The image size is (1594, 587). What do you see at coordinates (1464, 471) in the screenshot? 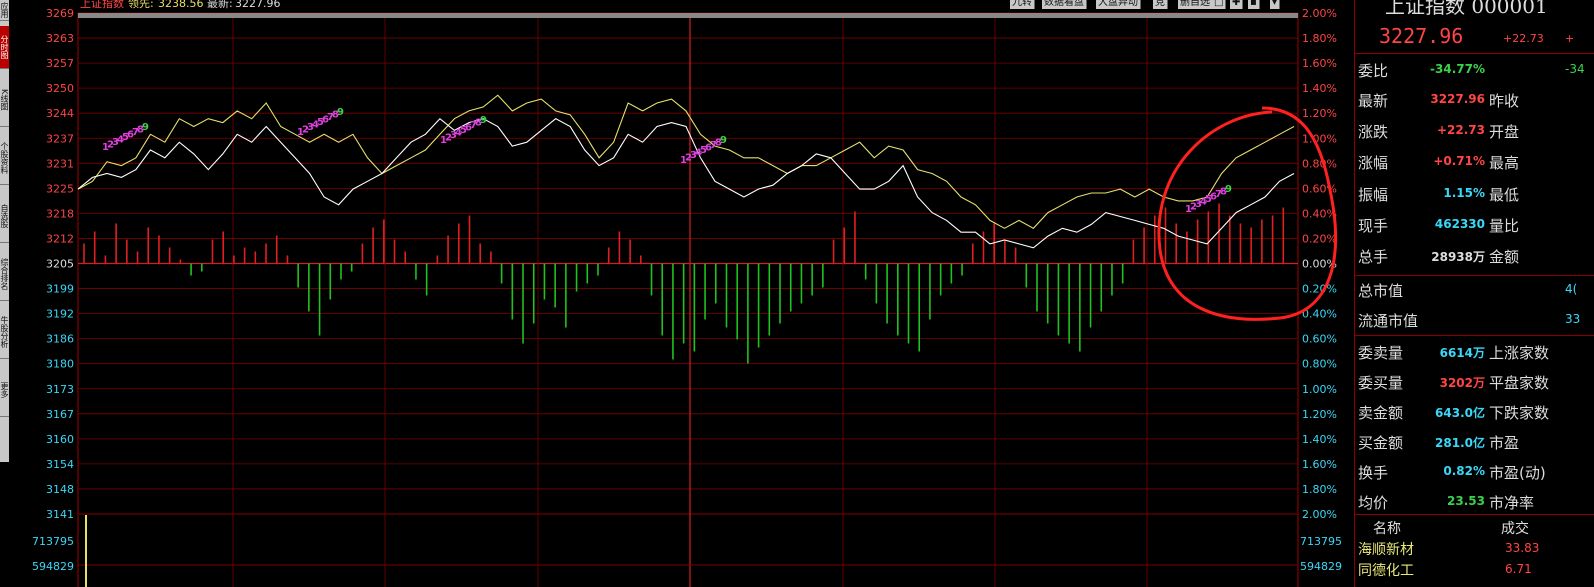
I see `quote-value: 0.82%` at bounding box center [1464, 471].